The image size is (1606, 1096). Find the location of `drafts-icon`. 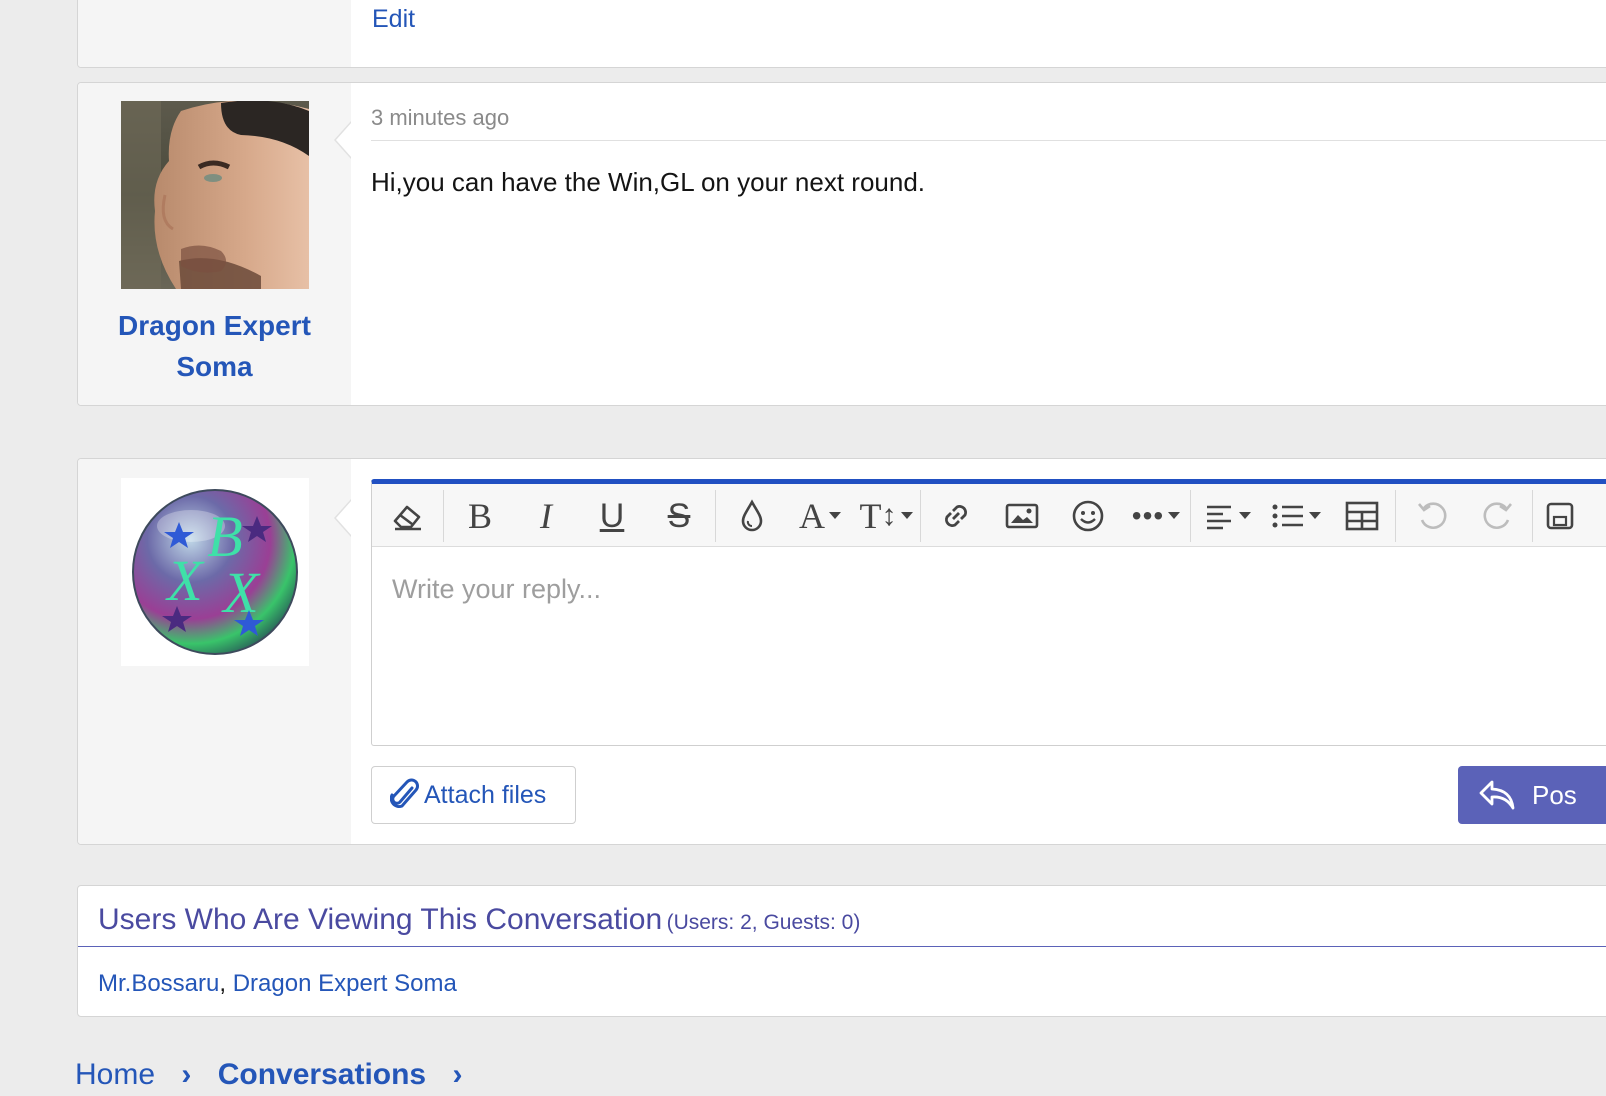

drafts-icon is located at coordinates (1560, 515).